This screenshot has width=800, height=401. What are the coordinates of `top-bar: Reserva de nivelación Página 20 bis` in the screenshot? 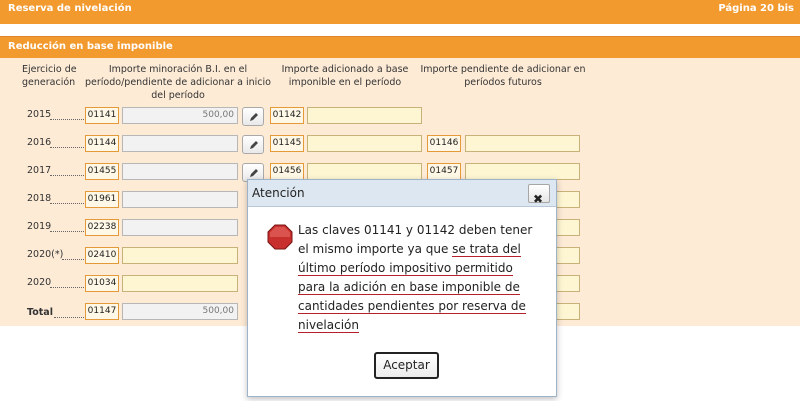 It's located at (400, 12).